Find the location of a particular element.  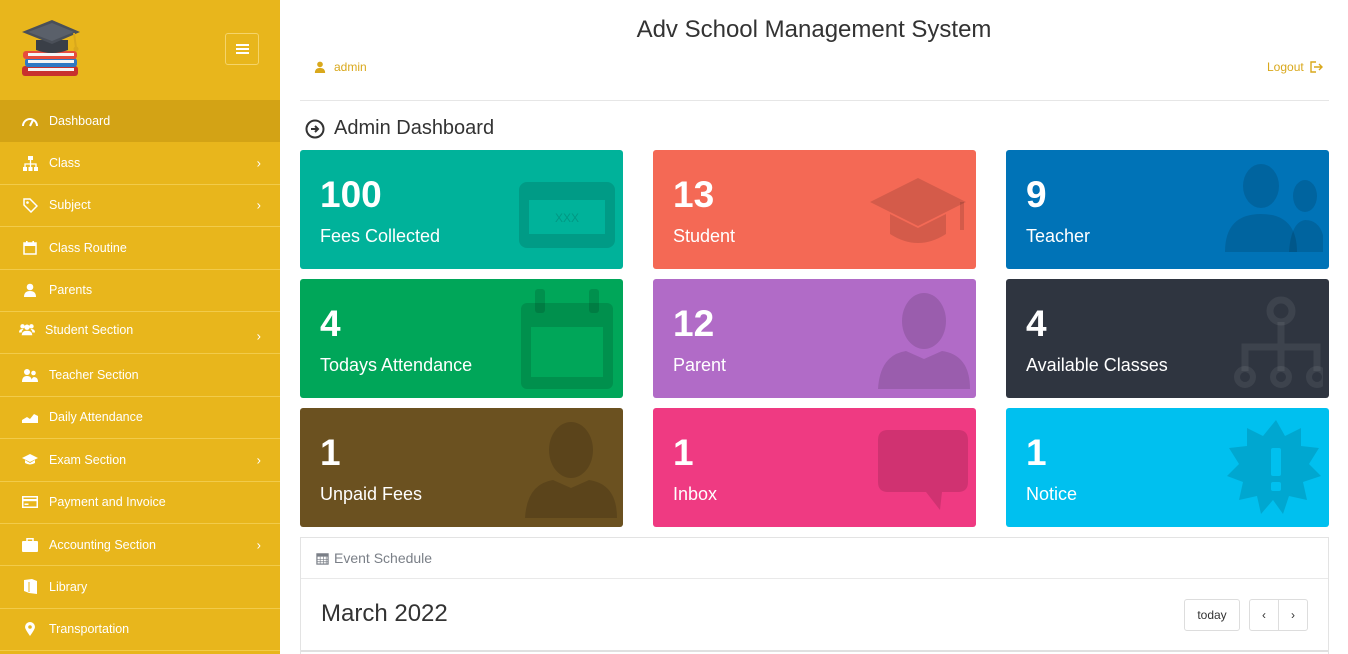

sidebar-item-label: Teacher Section is located at coordinates (94, 375).